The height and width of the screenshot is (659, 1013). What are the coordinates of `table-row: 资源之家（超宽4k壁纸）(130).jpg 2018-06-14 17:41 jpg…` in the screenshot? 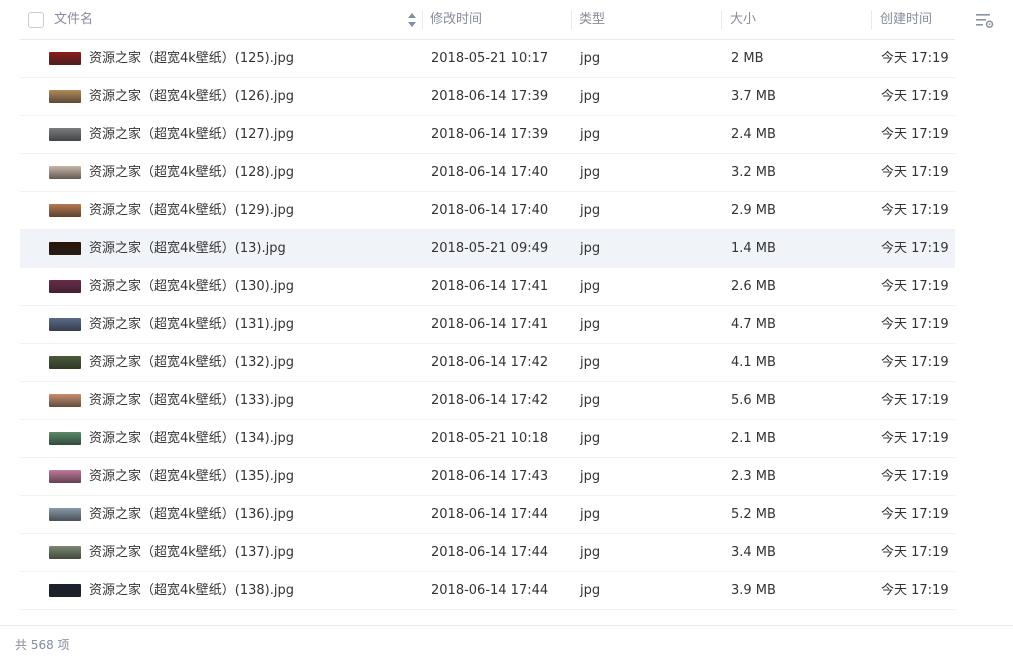 It's located at (487, 287).